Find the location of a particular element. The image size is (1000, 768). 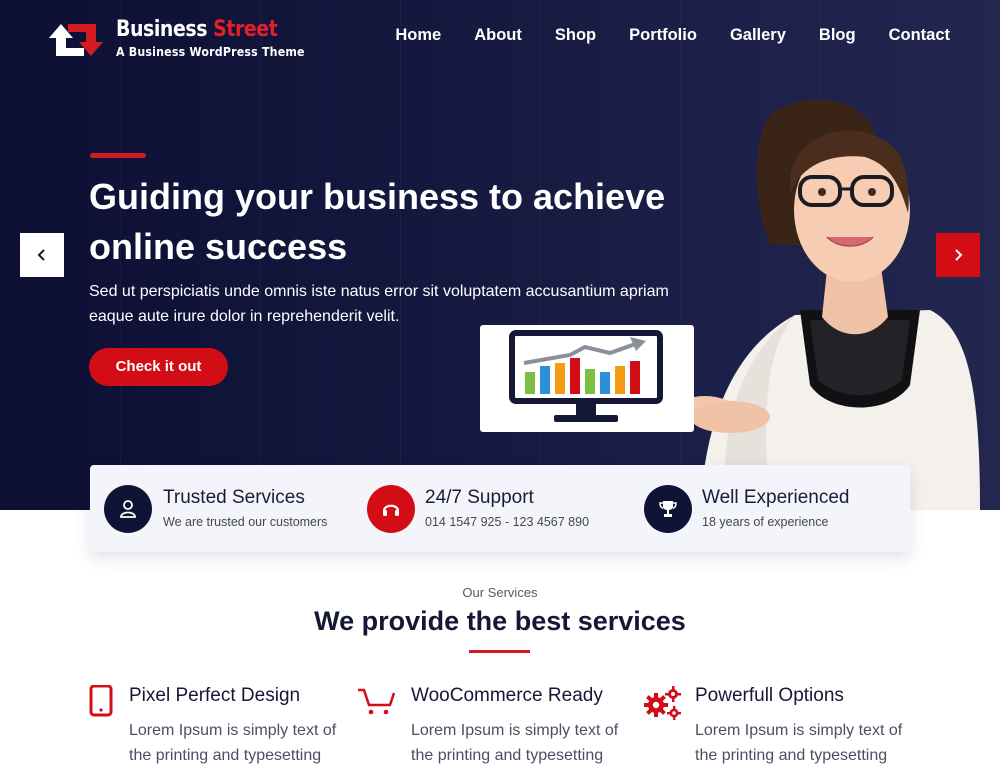

nav-item-gallery: Gallery is located at coordinates (758, 35).